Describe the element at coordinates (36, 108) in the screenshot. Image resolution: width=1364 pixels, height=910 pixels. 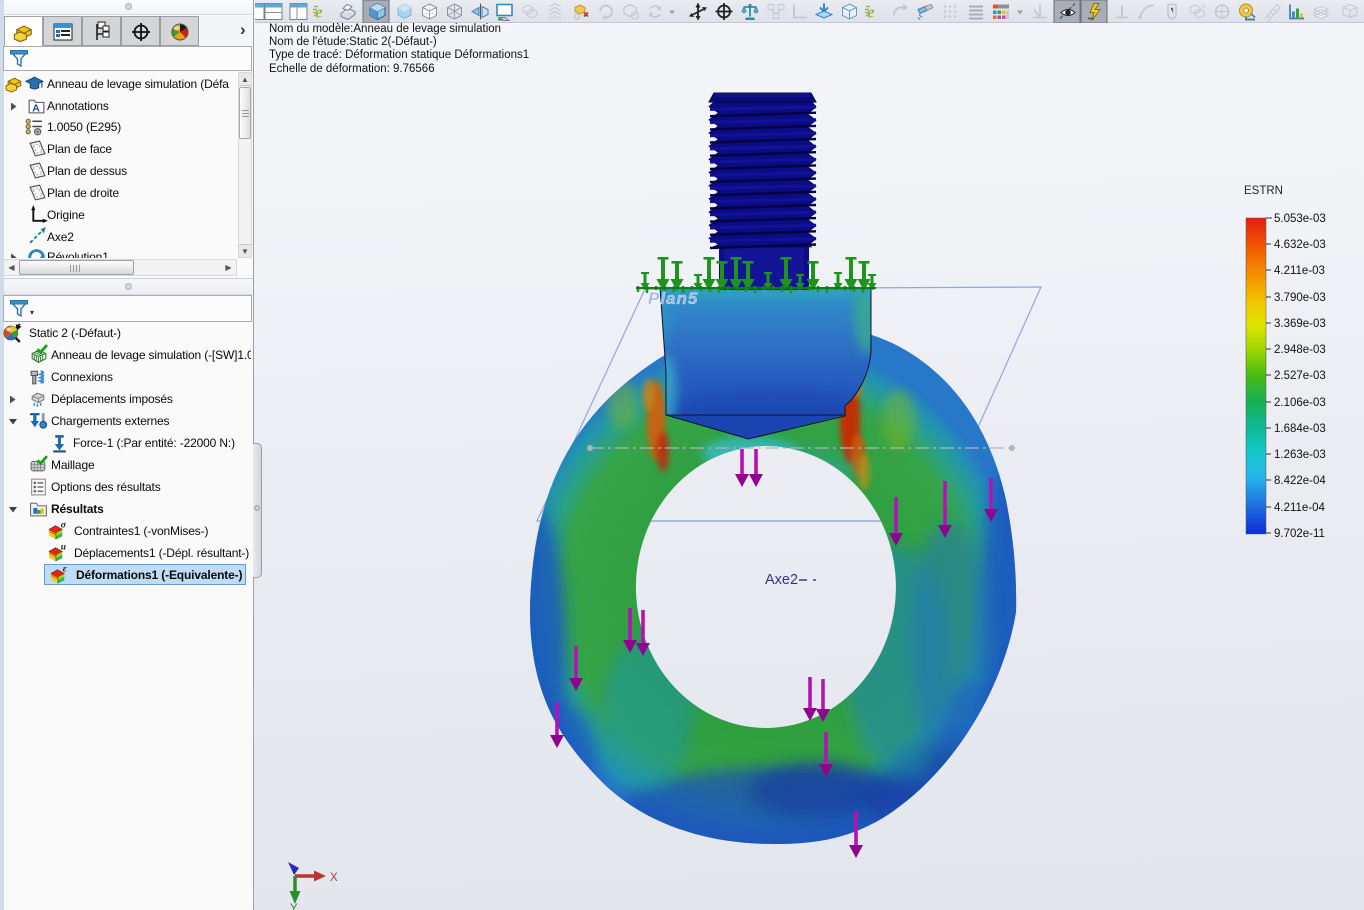
I see `svg-text: A` at that location.